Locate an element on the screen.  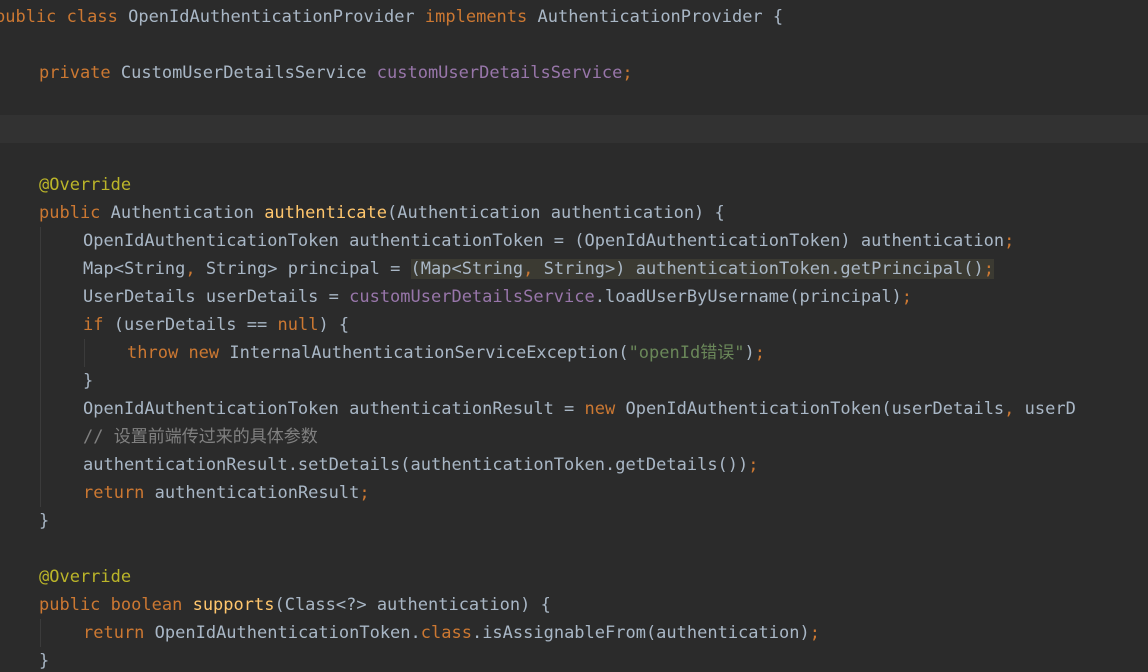
code-line-text: return authenticationResult; is located at coordinates (226, 493).